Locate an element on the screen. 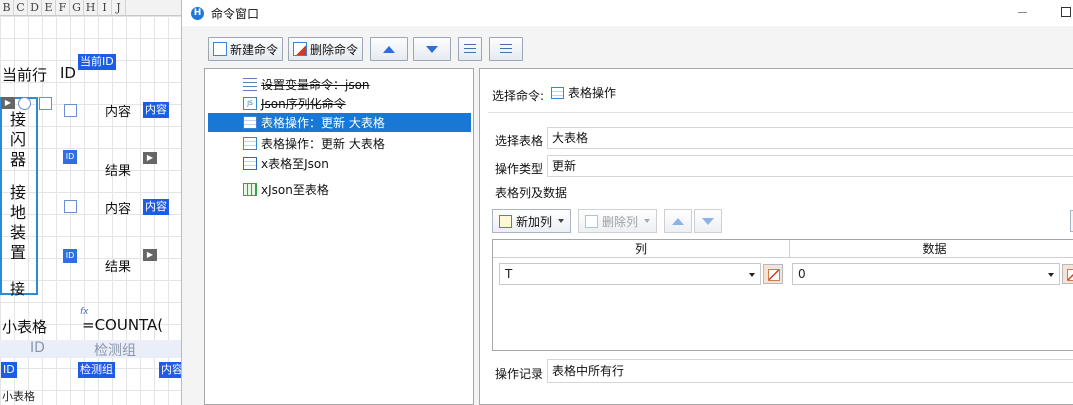  column-header: E is located at coordinates (49, 7).